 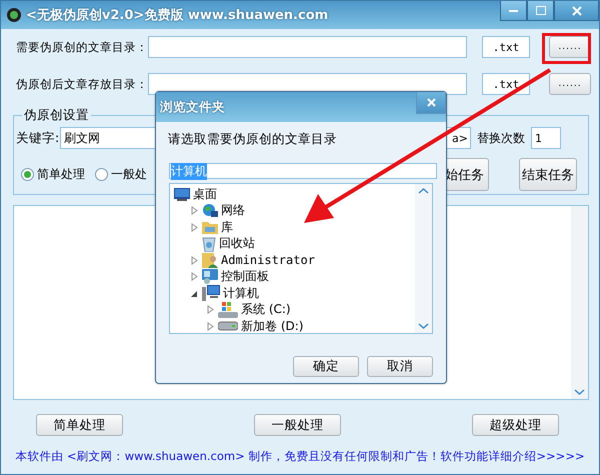 What do you see at coordinates (82, 47) in the screenshot?
I see `field-label: 需要伪原创的文章目录：` at bounding box center [82, 47].